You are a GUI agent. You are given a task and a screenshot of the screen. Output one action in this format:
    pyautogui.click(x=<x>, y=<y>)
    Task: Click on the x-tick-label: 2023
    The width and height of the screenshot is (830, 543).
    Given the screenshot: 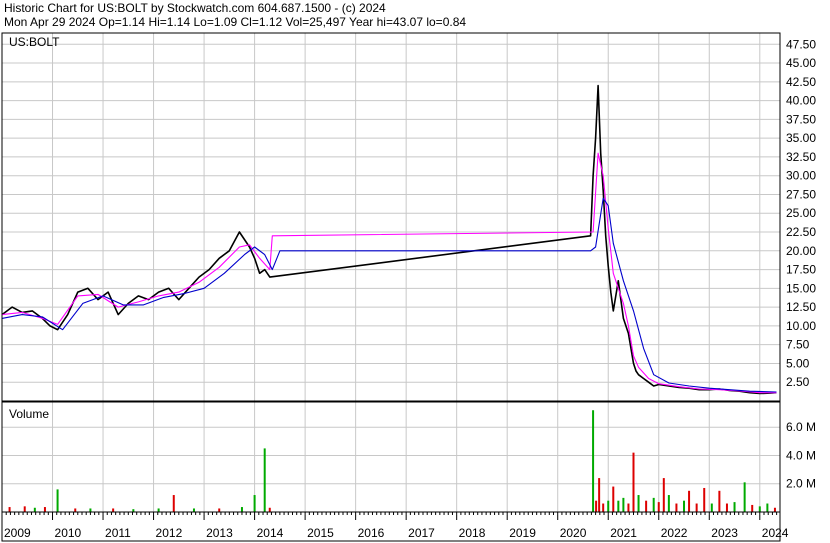 What is the action you would take?
    pyautogui.click(x=724, y=533)
    